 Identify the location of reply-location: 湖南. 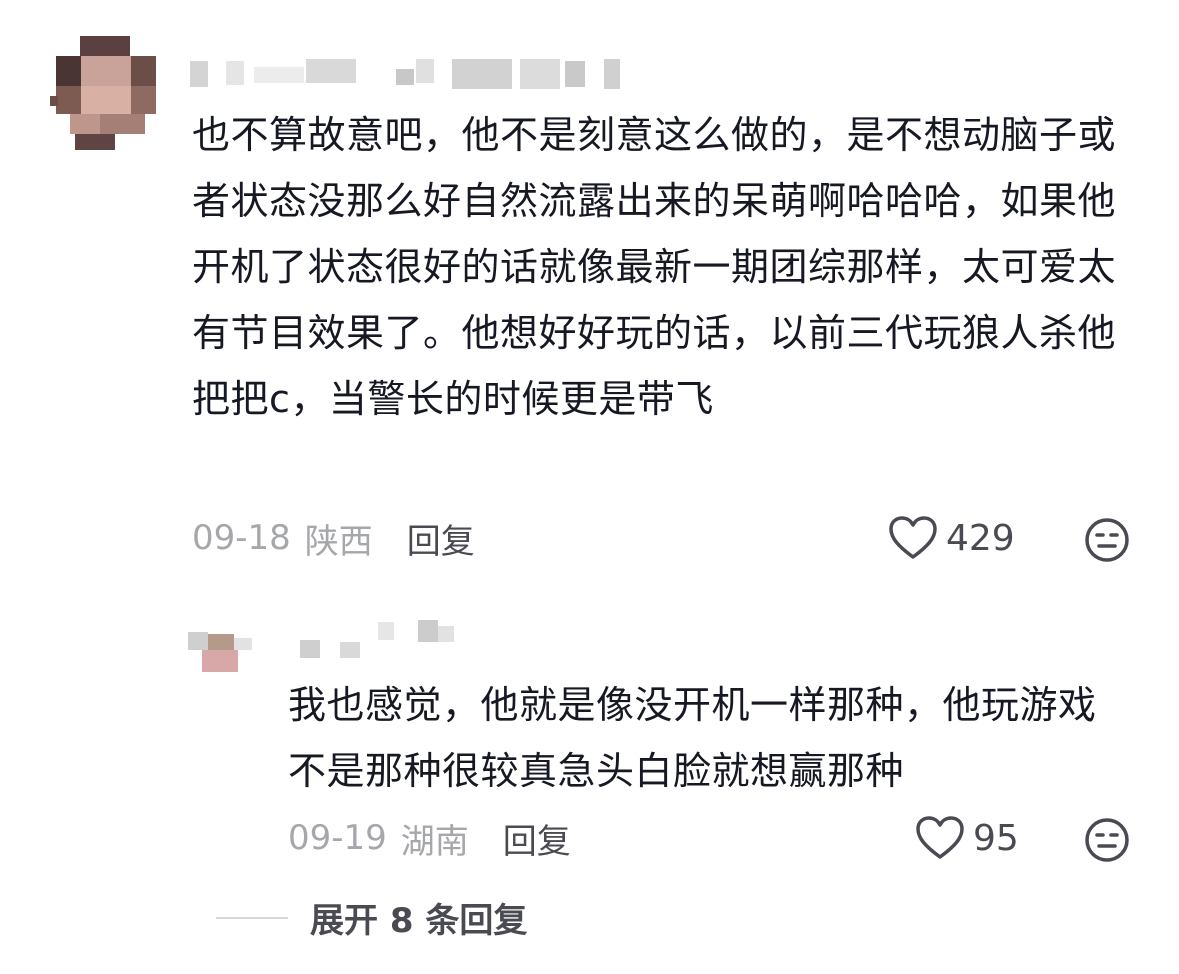
(434, 841).